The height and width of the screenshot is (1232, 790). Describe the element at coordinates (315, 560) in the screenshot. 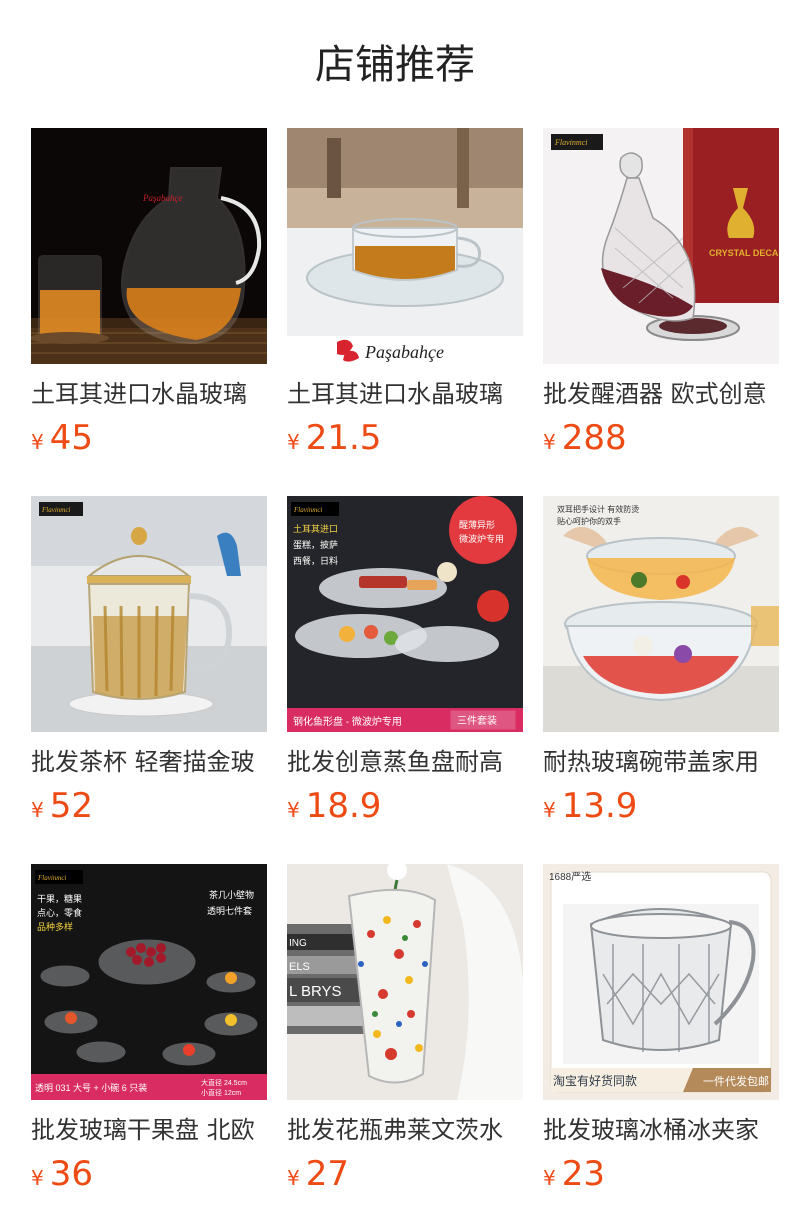

I see `image-caption: 西餐，日料` at that location.